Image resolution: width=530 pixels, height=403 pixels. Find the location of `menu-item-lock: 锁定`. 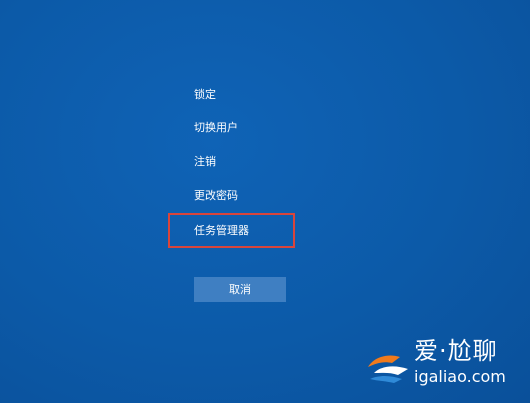

menu-item-lock: 锁定 is located at coordinates (205, 95).